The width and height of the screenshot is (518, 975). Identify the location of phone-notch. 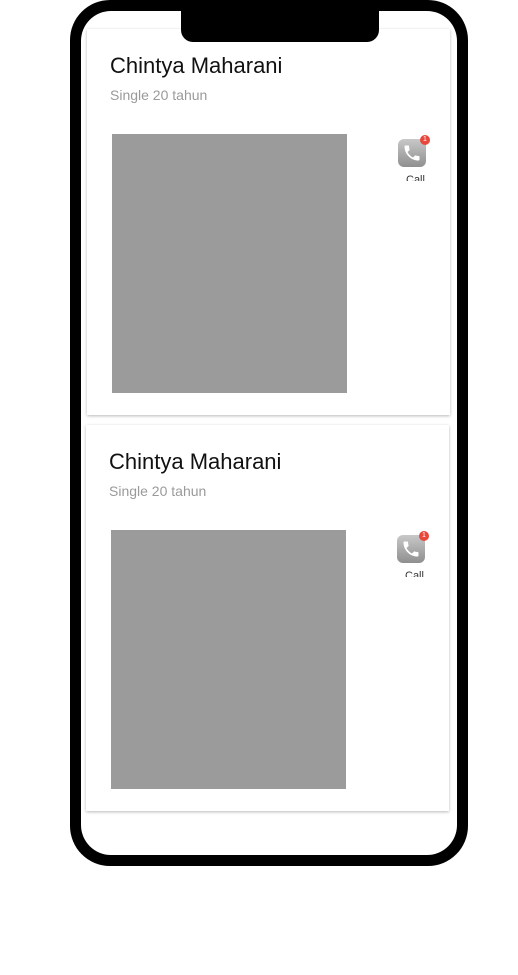
(280, 26).